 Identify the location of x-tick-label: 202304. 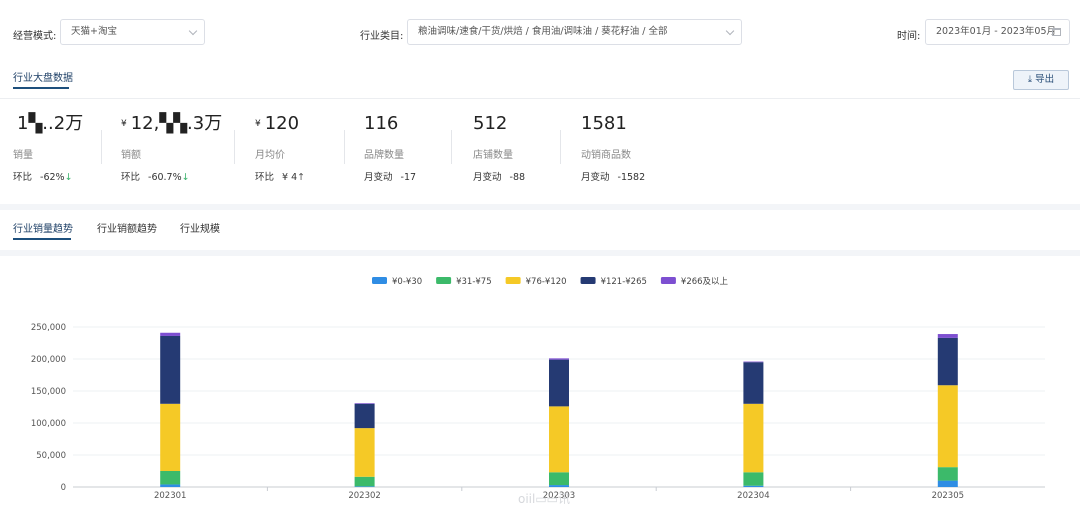
(753, 496).